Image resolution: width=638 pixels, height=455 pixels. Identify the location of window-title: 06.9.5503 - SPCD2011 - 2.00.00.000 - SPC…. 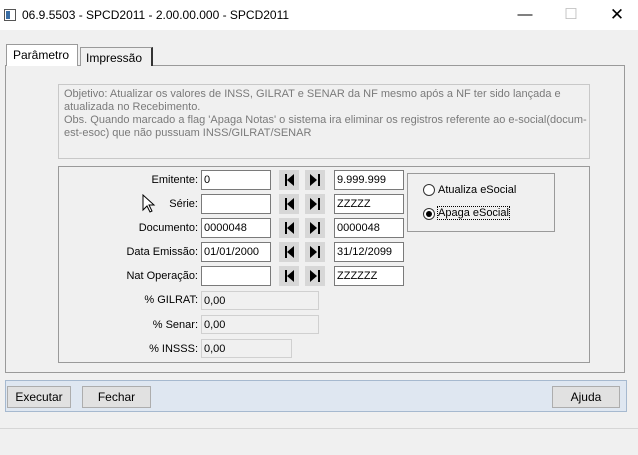
(156, 15).